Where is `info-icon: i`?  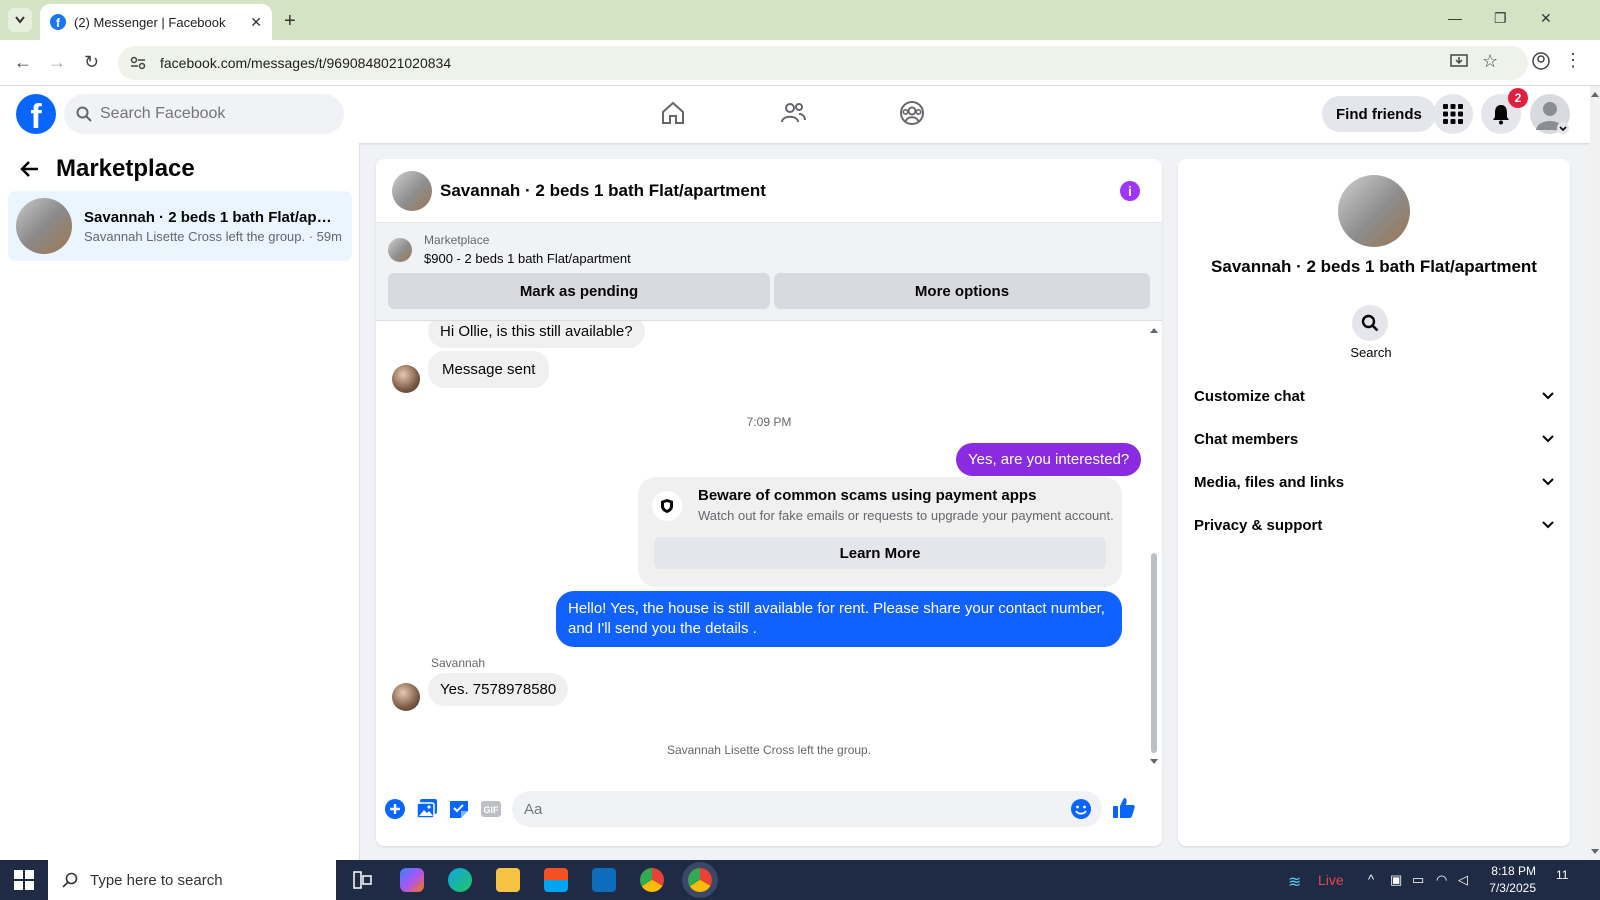
info-icon: i is located at coordinates (1130, 191).